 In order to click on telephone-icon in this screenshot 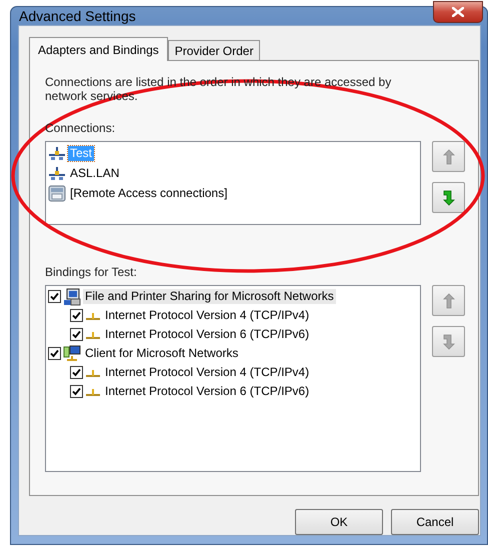, I will do `click(57, 193)`.